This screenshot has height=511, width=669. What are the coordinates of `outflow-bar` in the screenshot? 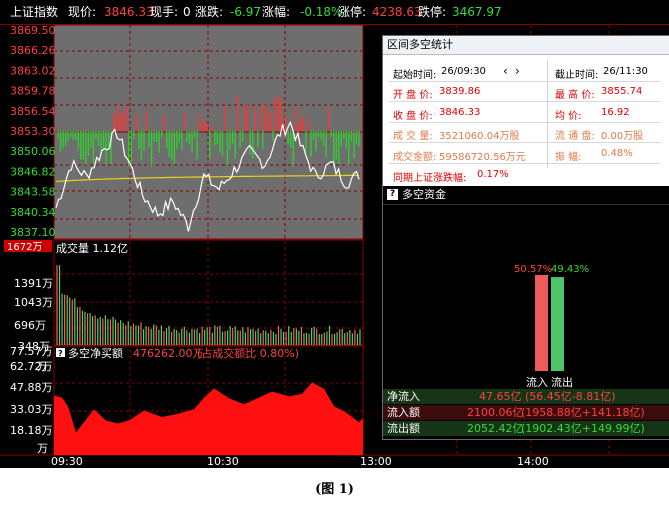 It's located at (557, 324).